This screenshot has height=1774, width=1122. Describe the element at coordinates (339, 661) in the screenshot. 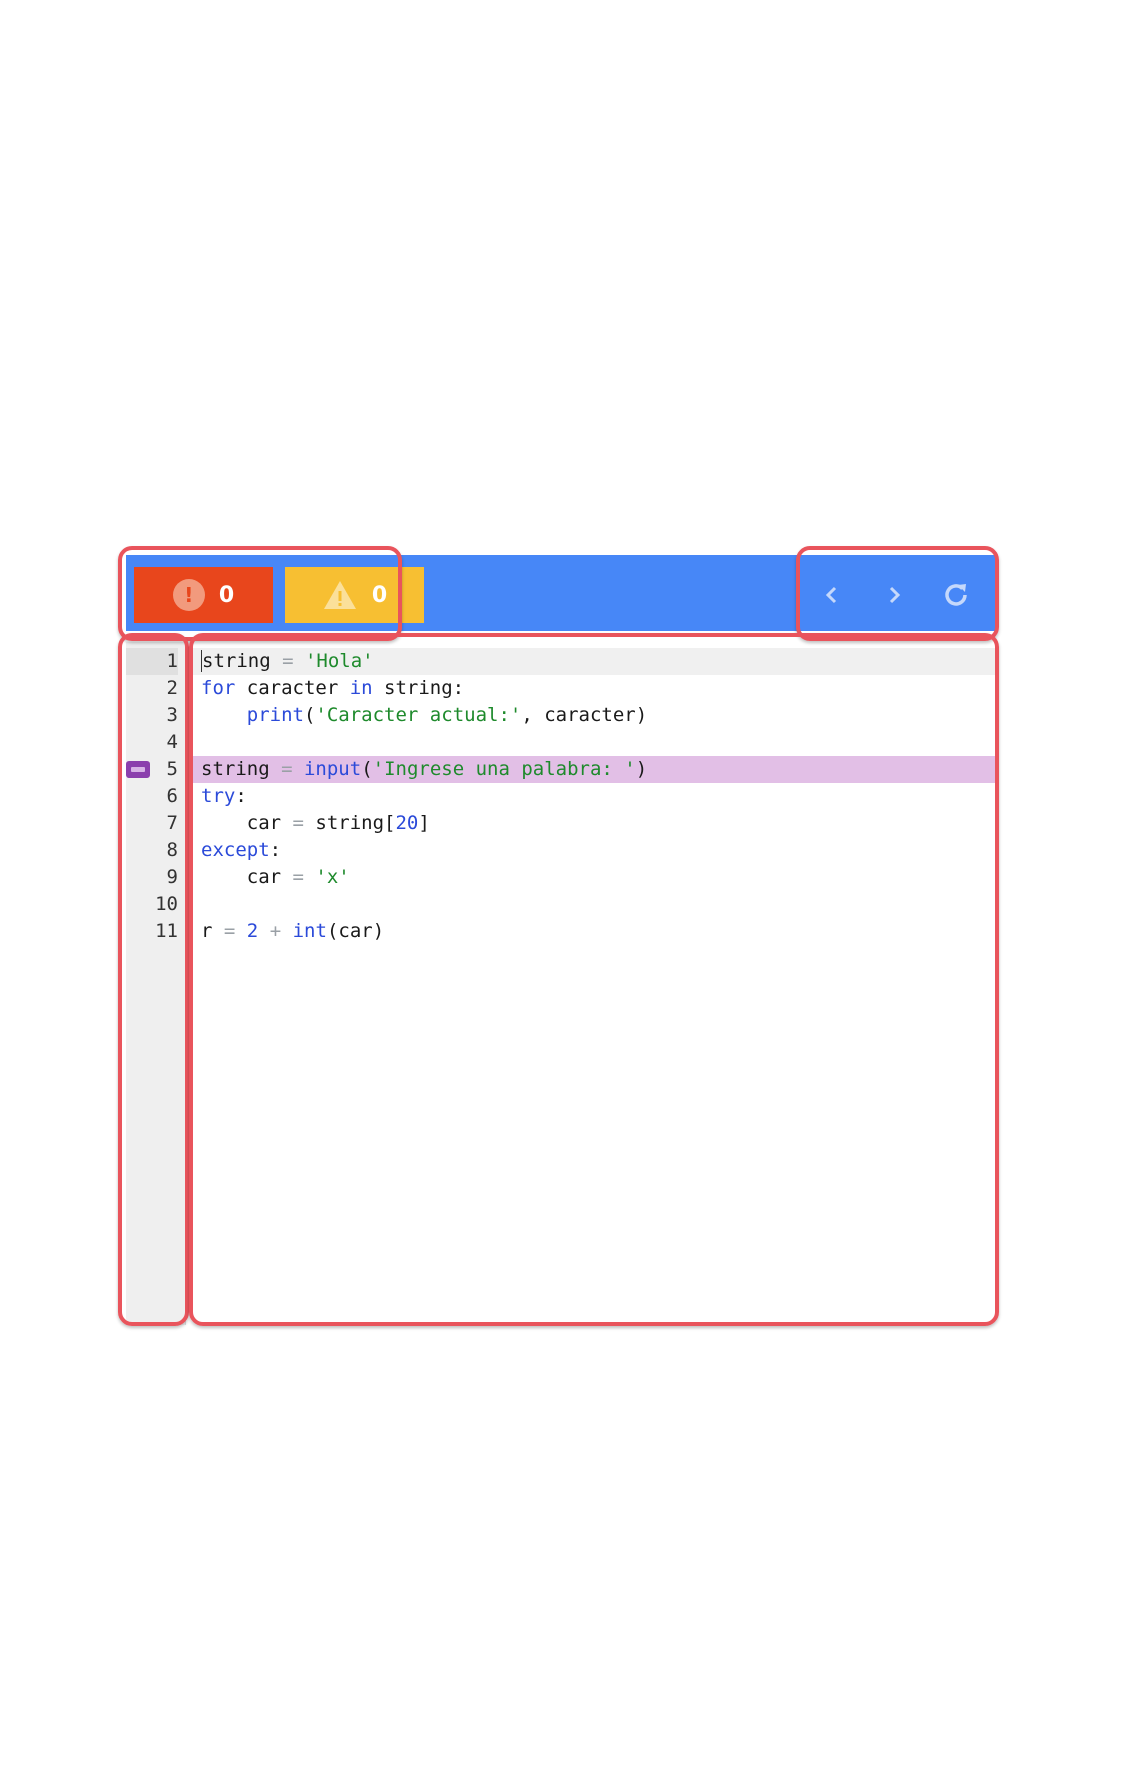

I see `code-token: 'Hola'` at that location.